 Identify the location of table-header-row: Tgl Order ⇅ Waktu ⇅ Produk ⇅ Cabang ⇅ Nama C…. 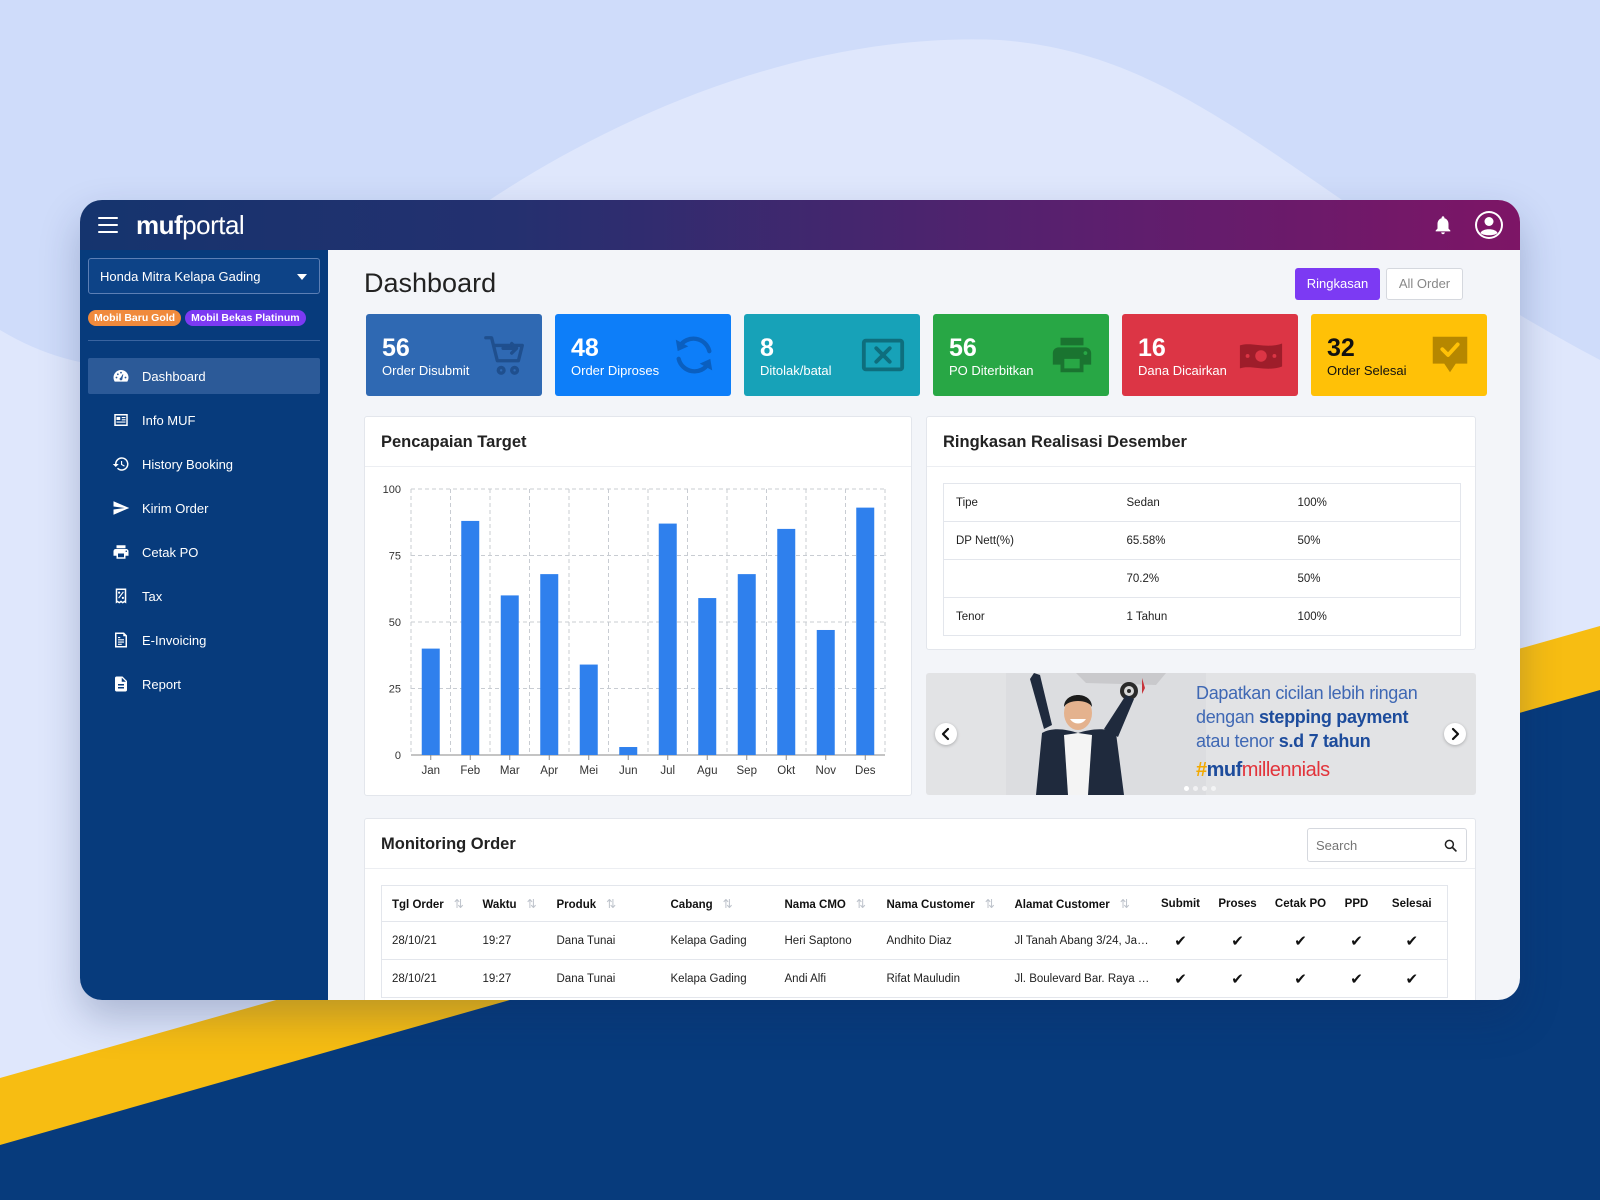
(915, 904).